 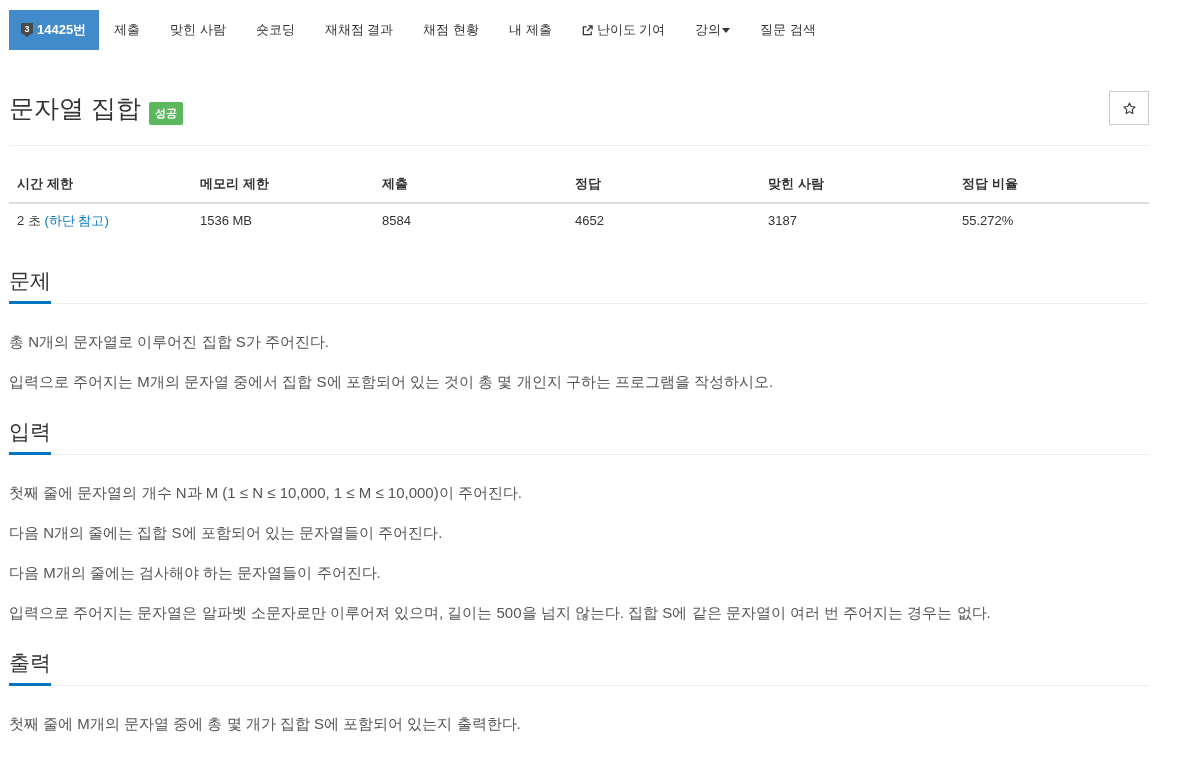 I want to click on column-header: 제출, so click(x=470, y=184).